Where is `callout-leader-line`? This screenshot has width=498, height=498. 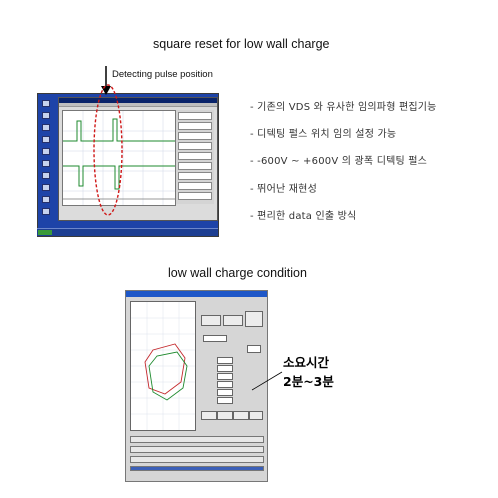 callout-leader-line is located at coordinates (267, 381).